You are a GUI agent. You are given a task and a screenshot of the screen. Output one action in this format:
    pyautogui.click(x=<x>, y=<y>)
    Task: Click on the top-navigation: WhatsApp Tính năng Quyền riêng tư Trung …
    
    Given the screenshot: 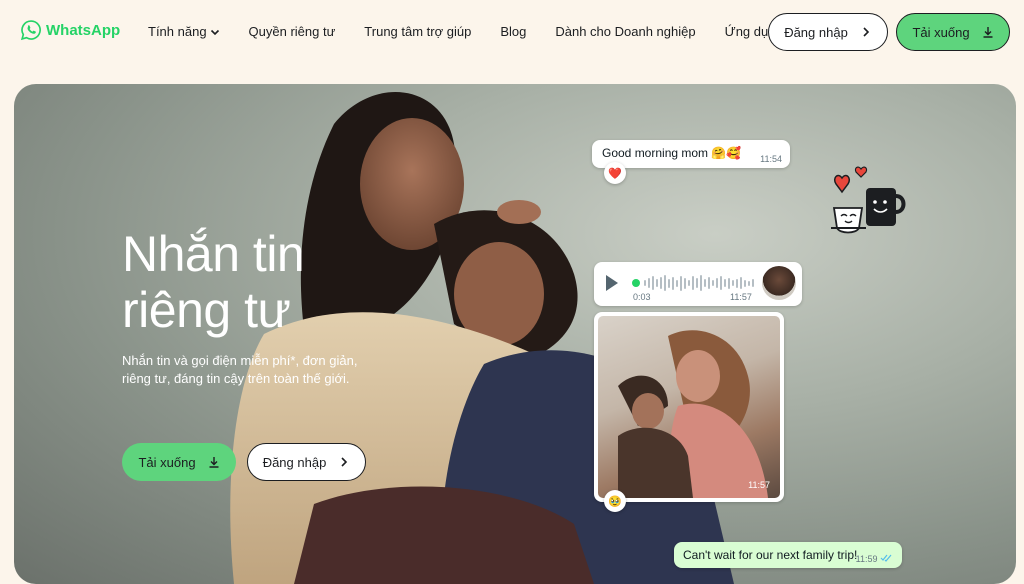 What is the action you would take?
    pyautogui.click(x=512, y=32)
    